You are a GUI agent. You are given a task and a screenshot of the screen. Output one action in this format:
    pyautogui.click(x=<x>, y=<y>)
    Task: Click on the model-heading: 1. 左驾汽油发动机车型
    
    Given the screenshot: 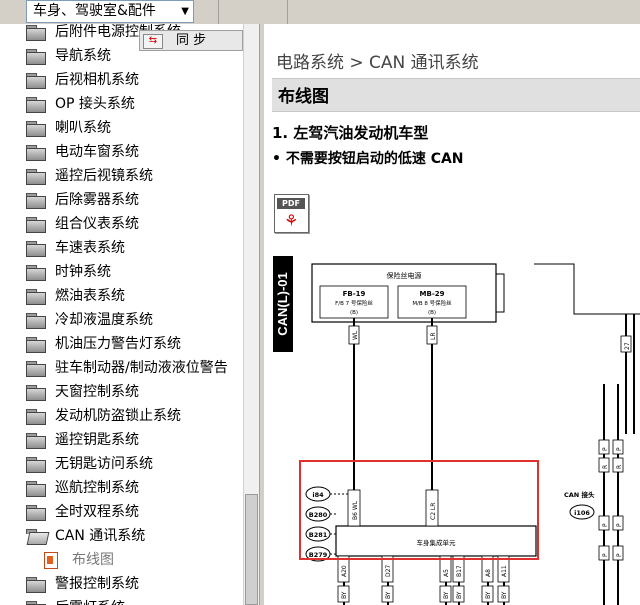 What is the action you would take?
    pyautogui.click(x=350, y=133)
    